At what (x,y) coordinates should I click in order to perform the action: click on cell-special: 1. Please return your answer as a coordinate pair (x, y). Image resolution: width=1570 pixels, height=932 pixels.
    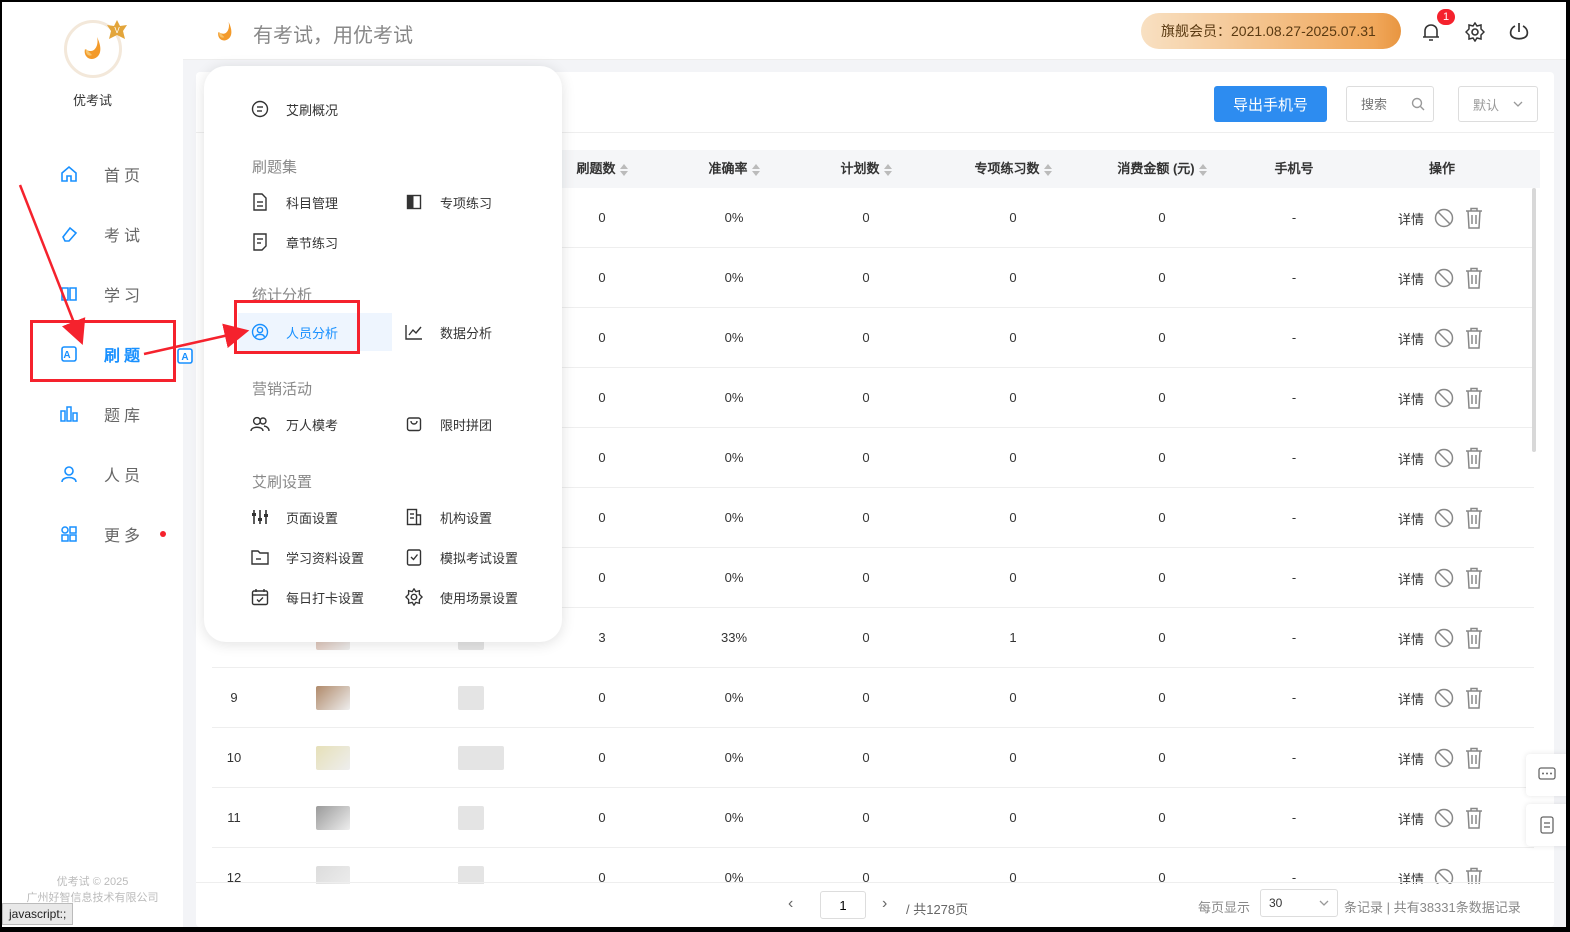
    Looking at the image, I should click on (1013, 637).